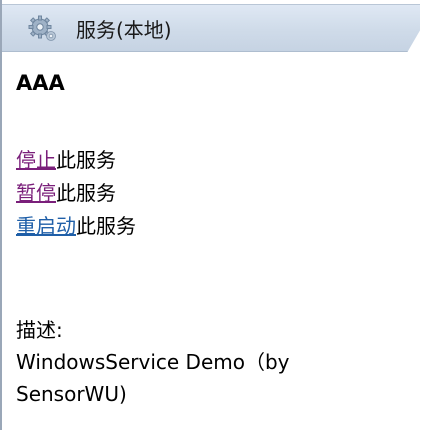 The height and width of the screenshot is (430, 422). Describe the element at coordinates (86, 193) in the screenshot. I see `pause-service-suffix: 此服务` at that location.